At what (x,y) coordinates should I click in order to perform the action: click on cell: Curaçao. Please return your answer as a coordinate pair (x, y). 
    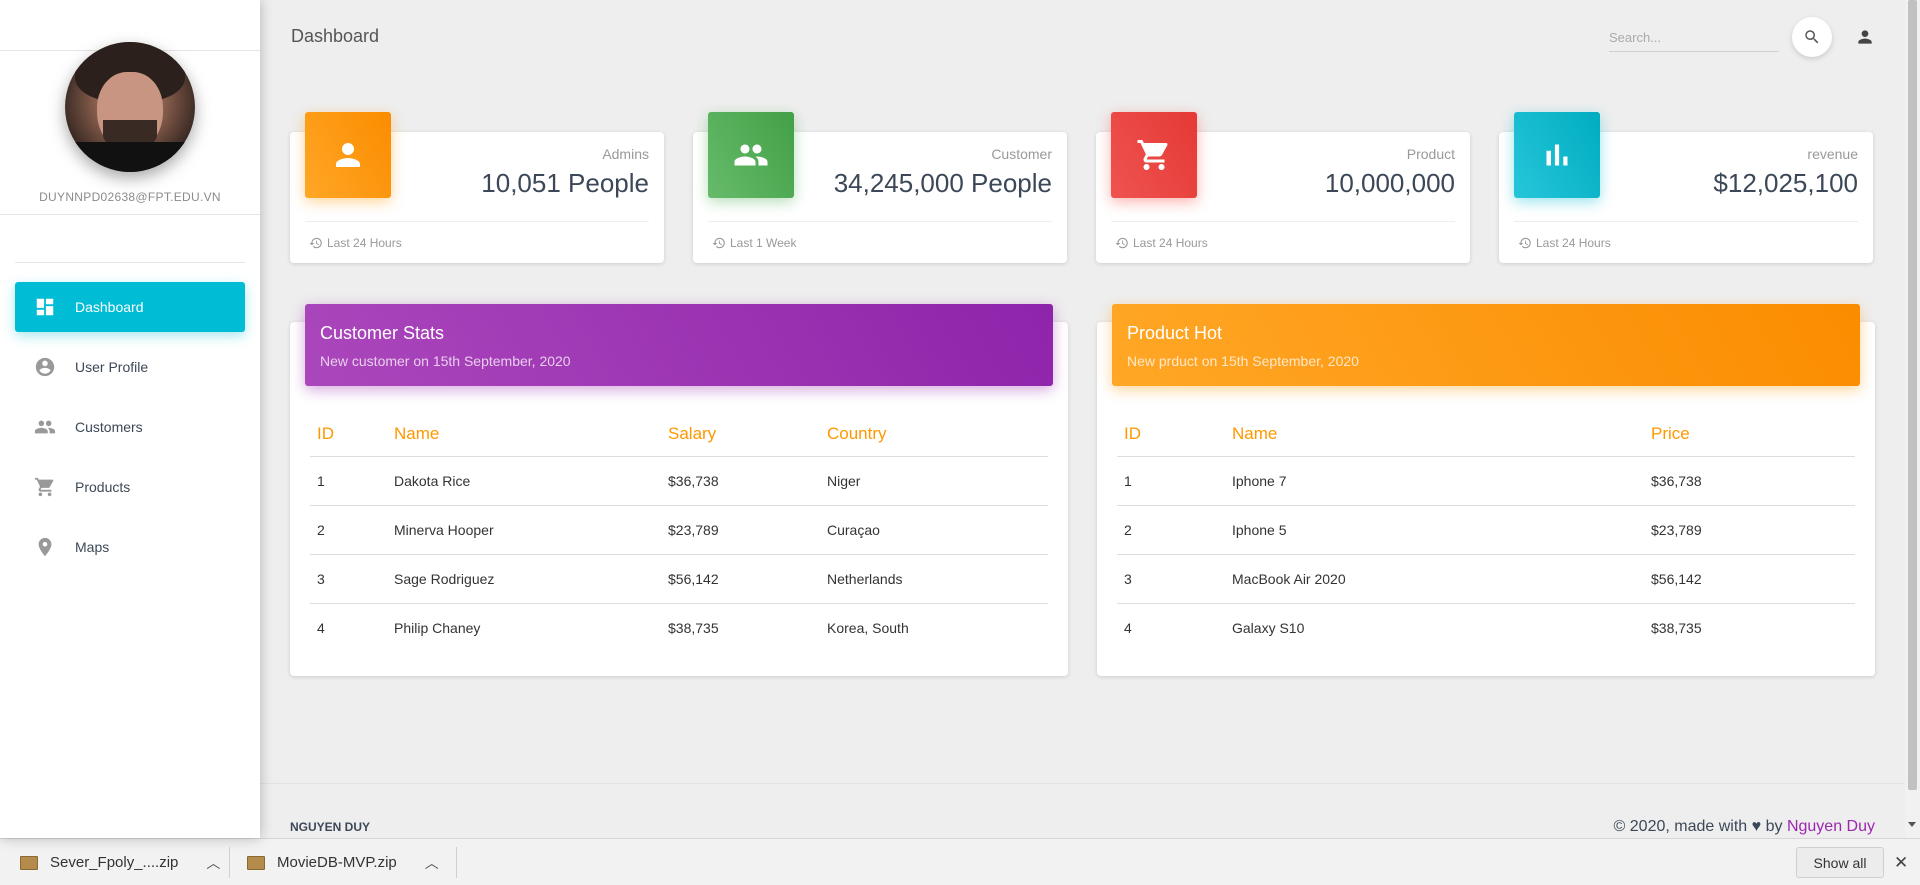
    Looking at the image, I should click on (934, 530).